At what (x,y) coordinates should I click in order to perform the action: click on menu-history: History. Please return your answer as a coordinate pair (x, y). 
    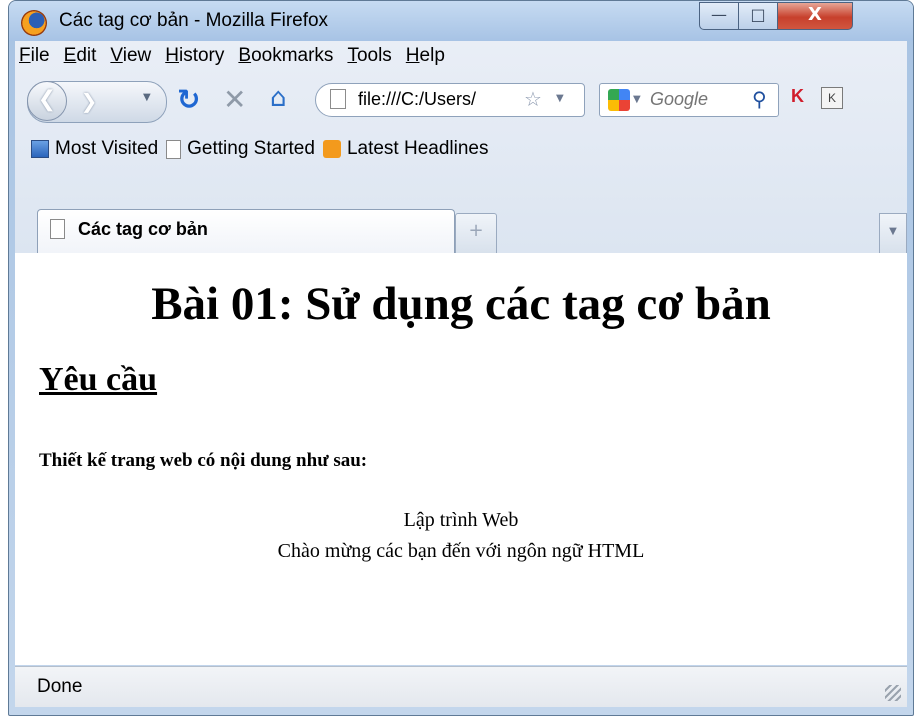
    Looking at the image, I should click on (194, 59).